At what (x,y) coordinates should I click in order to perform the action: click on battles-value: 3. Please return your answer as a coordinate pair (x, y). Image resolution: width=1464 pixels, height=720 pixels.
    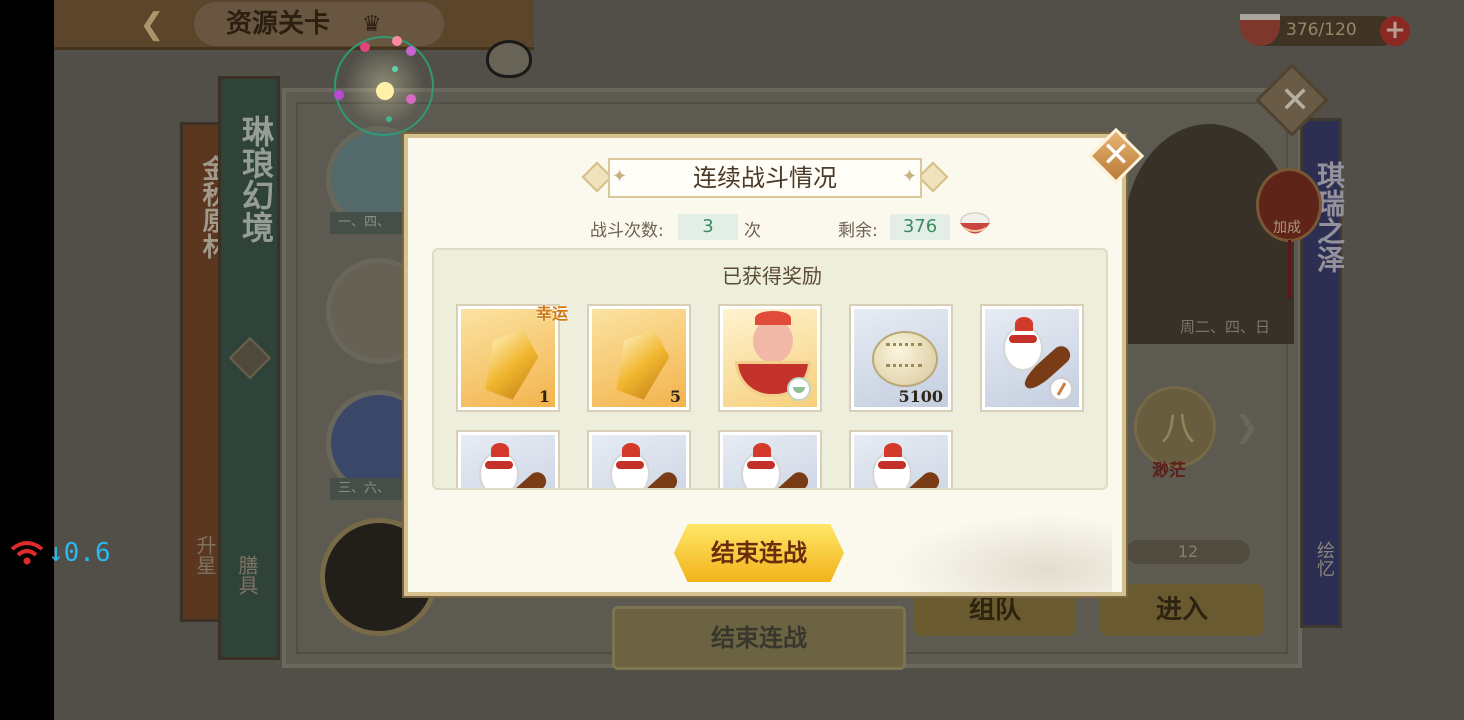
    Looking at the image, I should click on (708, 227).